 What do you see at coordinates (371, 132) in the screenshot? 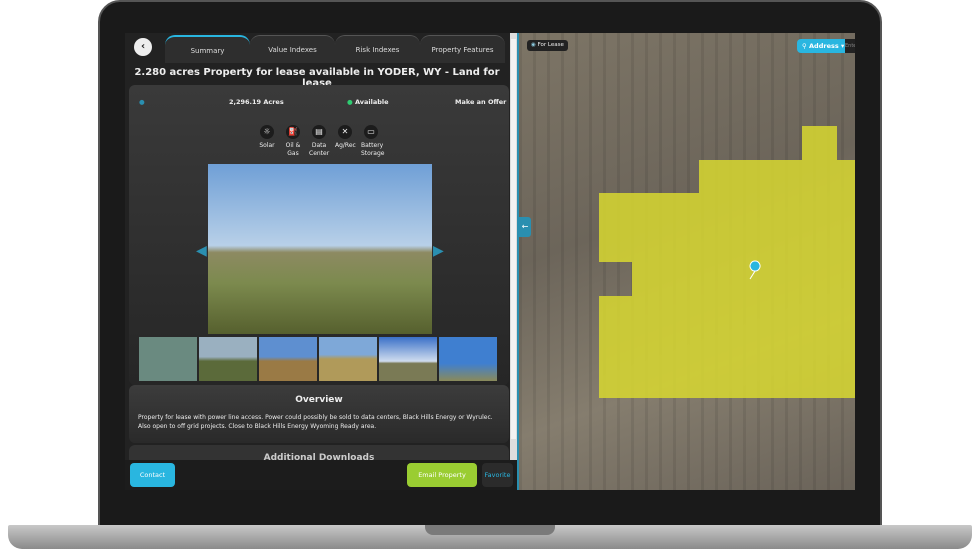
I see `battery-icon: ▭` at bounding box center [371, 132].